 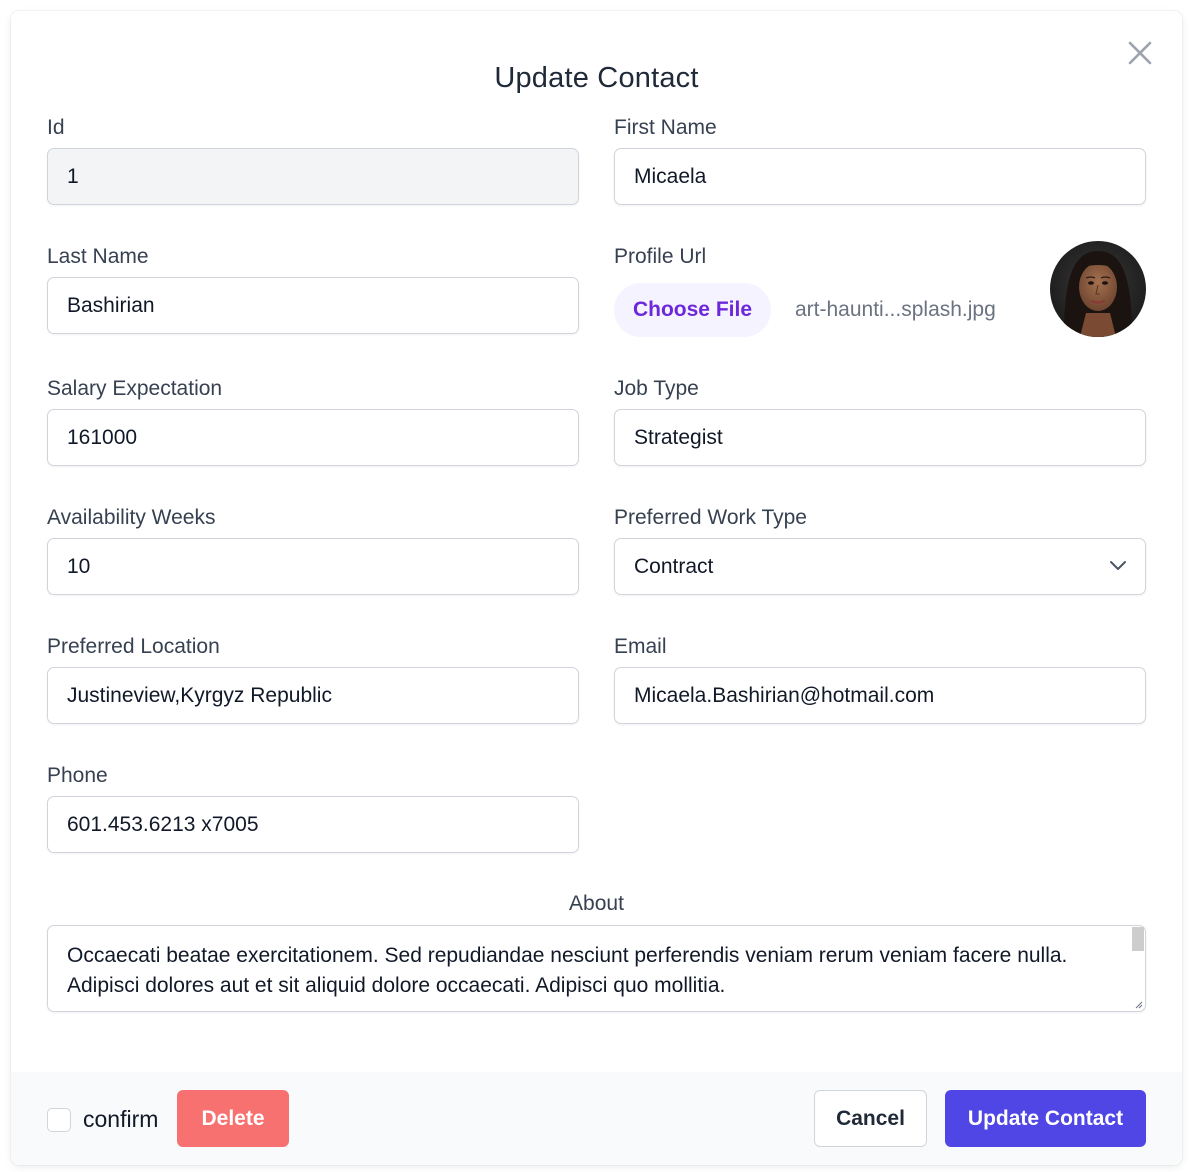 What do you see at coordinates (1045, 1118) in the screenshot?
I see `update-contact-button: Update Contact` at bounding box center [1045, 1118].